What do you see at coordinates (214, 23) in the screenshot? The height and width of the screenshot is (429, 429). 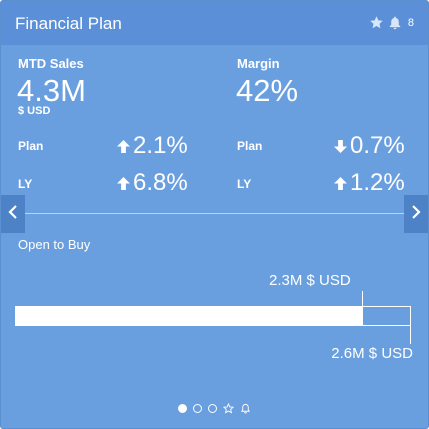 I see `card-header: Financial Plan 8` at bounding box center [214, 23].